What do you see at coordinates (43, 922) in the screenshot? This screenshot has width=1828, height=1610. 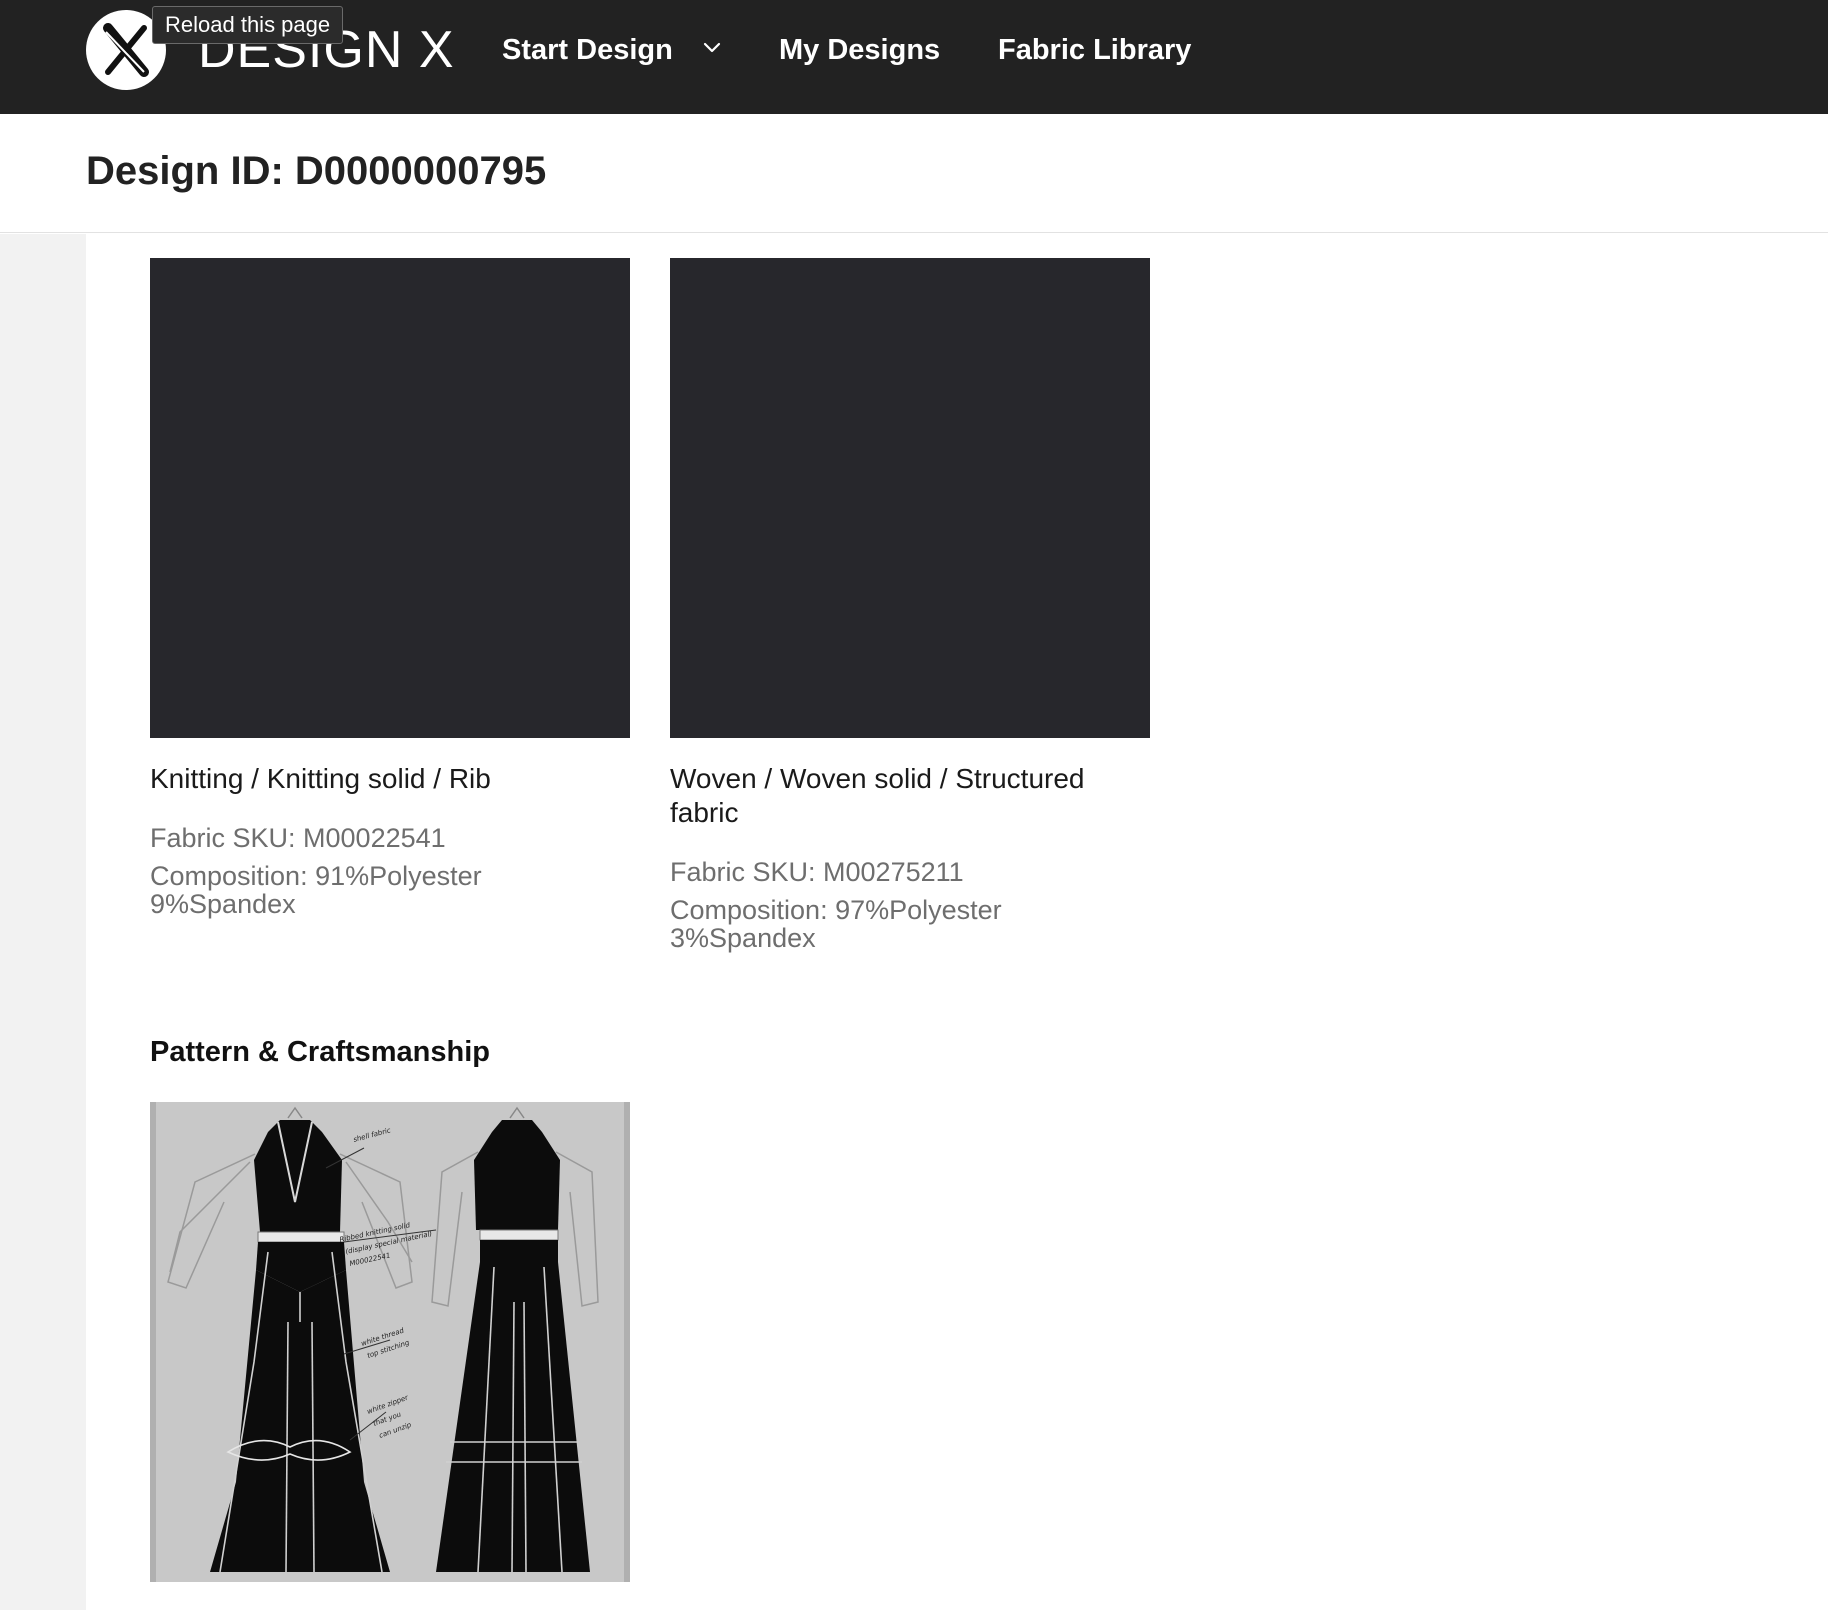 I see `left-gutter` at bounding box center [43, 922].